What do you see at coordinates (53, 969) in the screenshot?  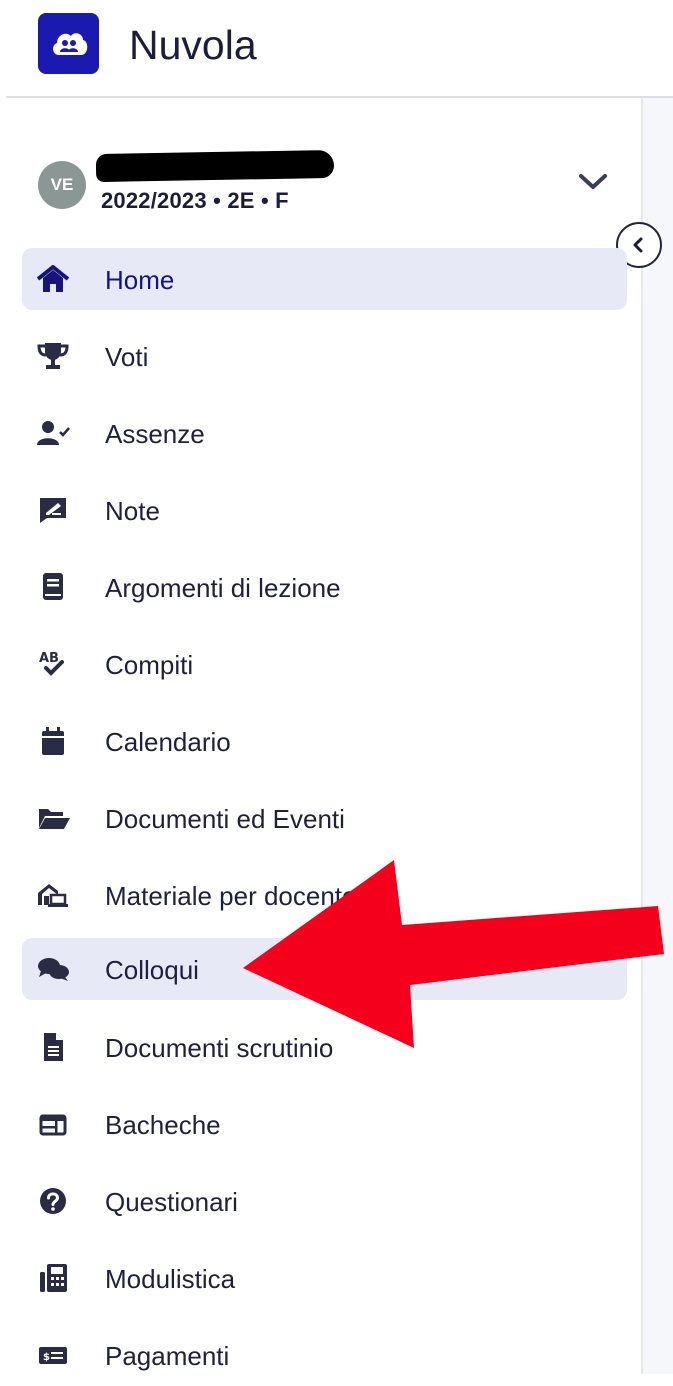 I see `comments-icon` at bounding box center [53, 969].